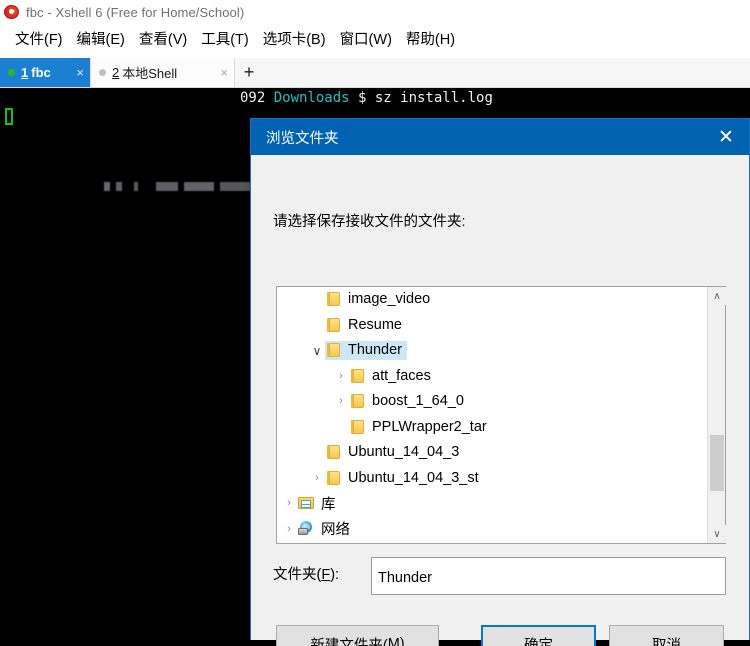 The image size is (750, 646). I want to click on tree-item-boost_1_64_0: › boost_1_64_0, so click(491, 402).